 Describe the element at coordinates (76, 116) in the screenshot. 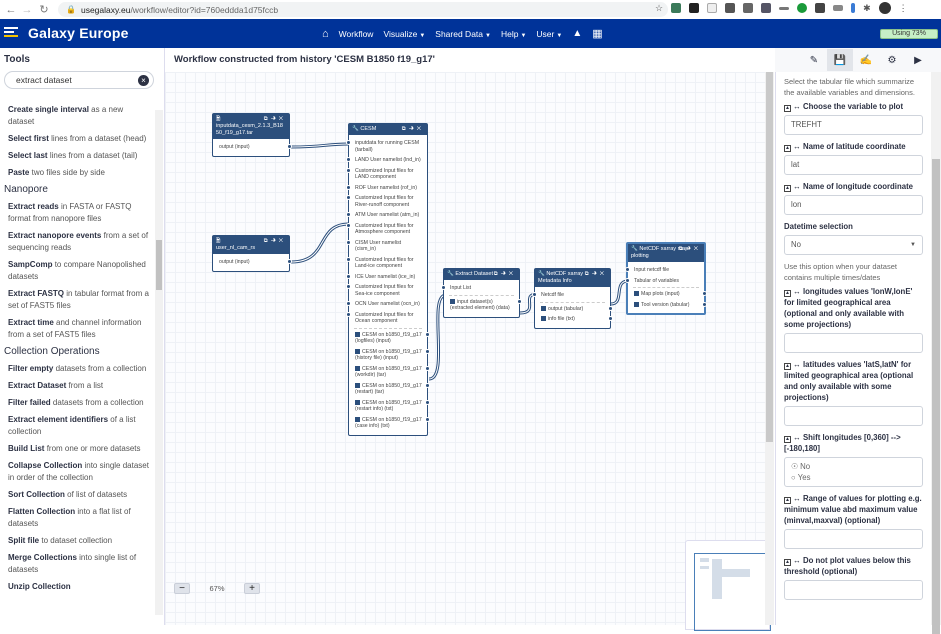

I see `tool-item: Create single interval as a new dataset` at that location.